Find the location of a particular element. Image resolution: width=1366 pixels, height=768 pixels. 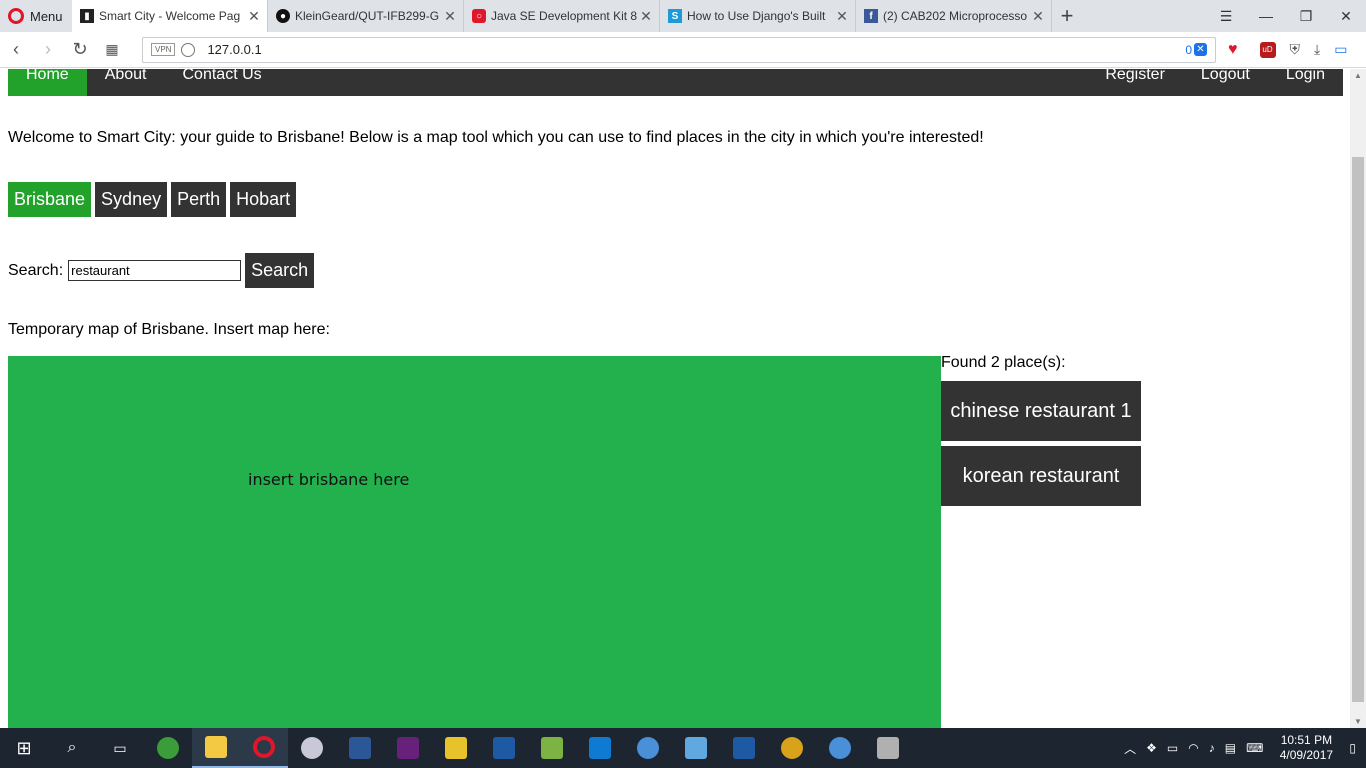

city-selector: Brisbane Sydney Perth Hobart is located at coordinates (152, 199).